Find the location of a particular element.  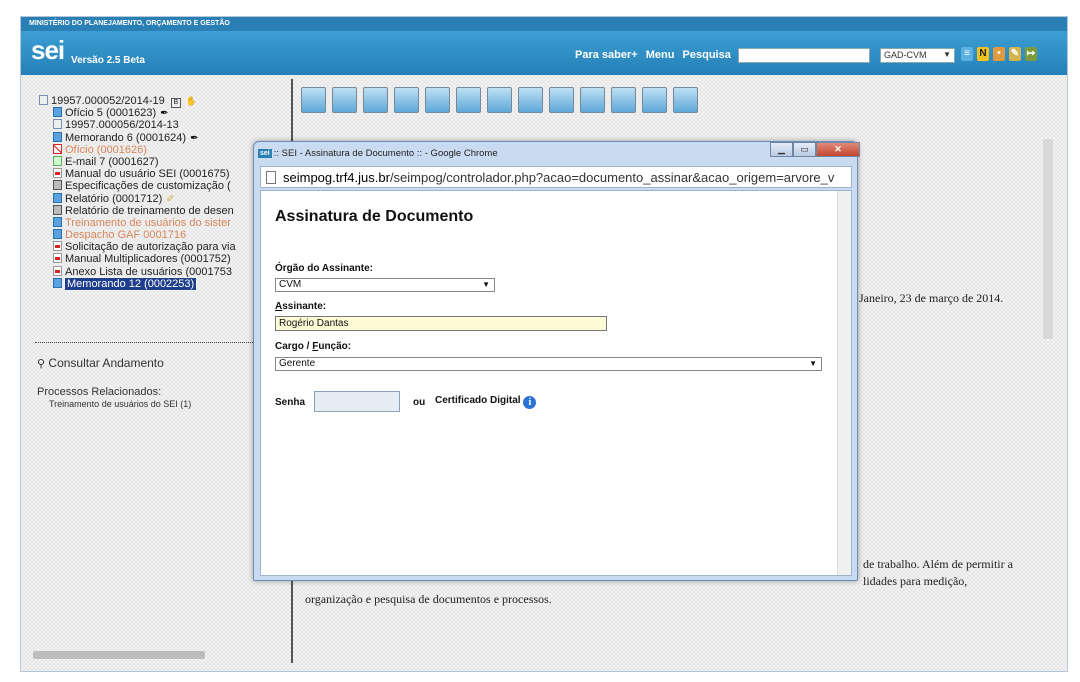

tree-item: Memorando 6 (0001624) ✒ is located at coordinates (137, 137).